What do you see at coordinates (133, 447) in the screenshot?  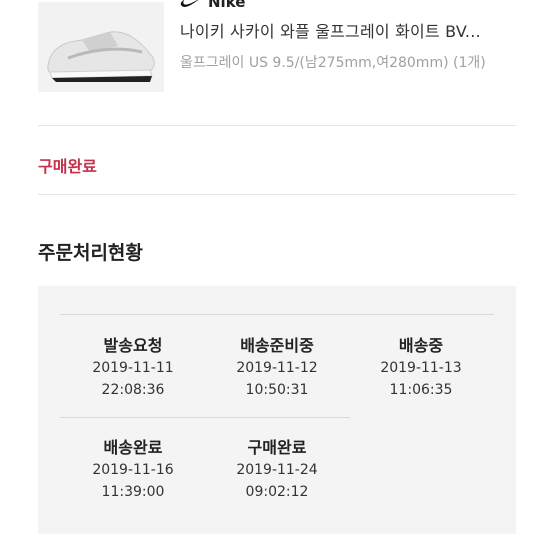 I see `step-name: 배송완료` at bounding box center [133, 447].